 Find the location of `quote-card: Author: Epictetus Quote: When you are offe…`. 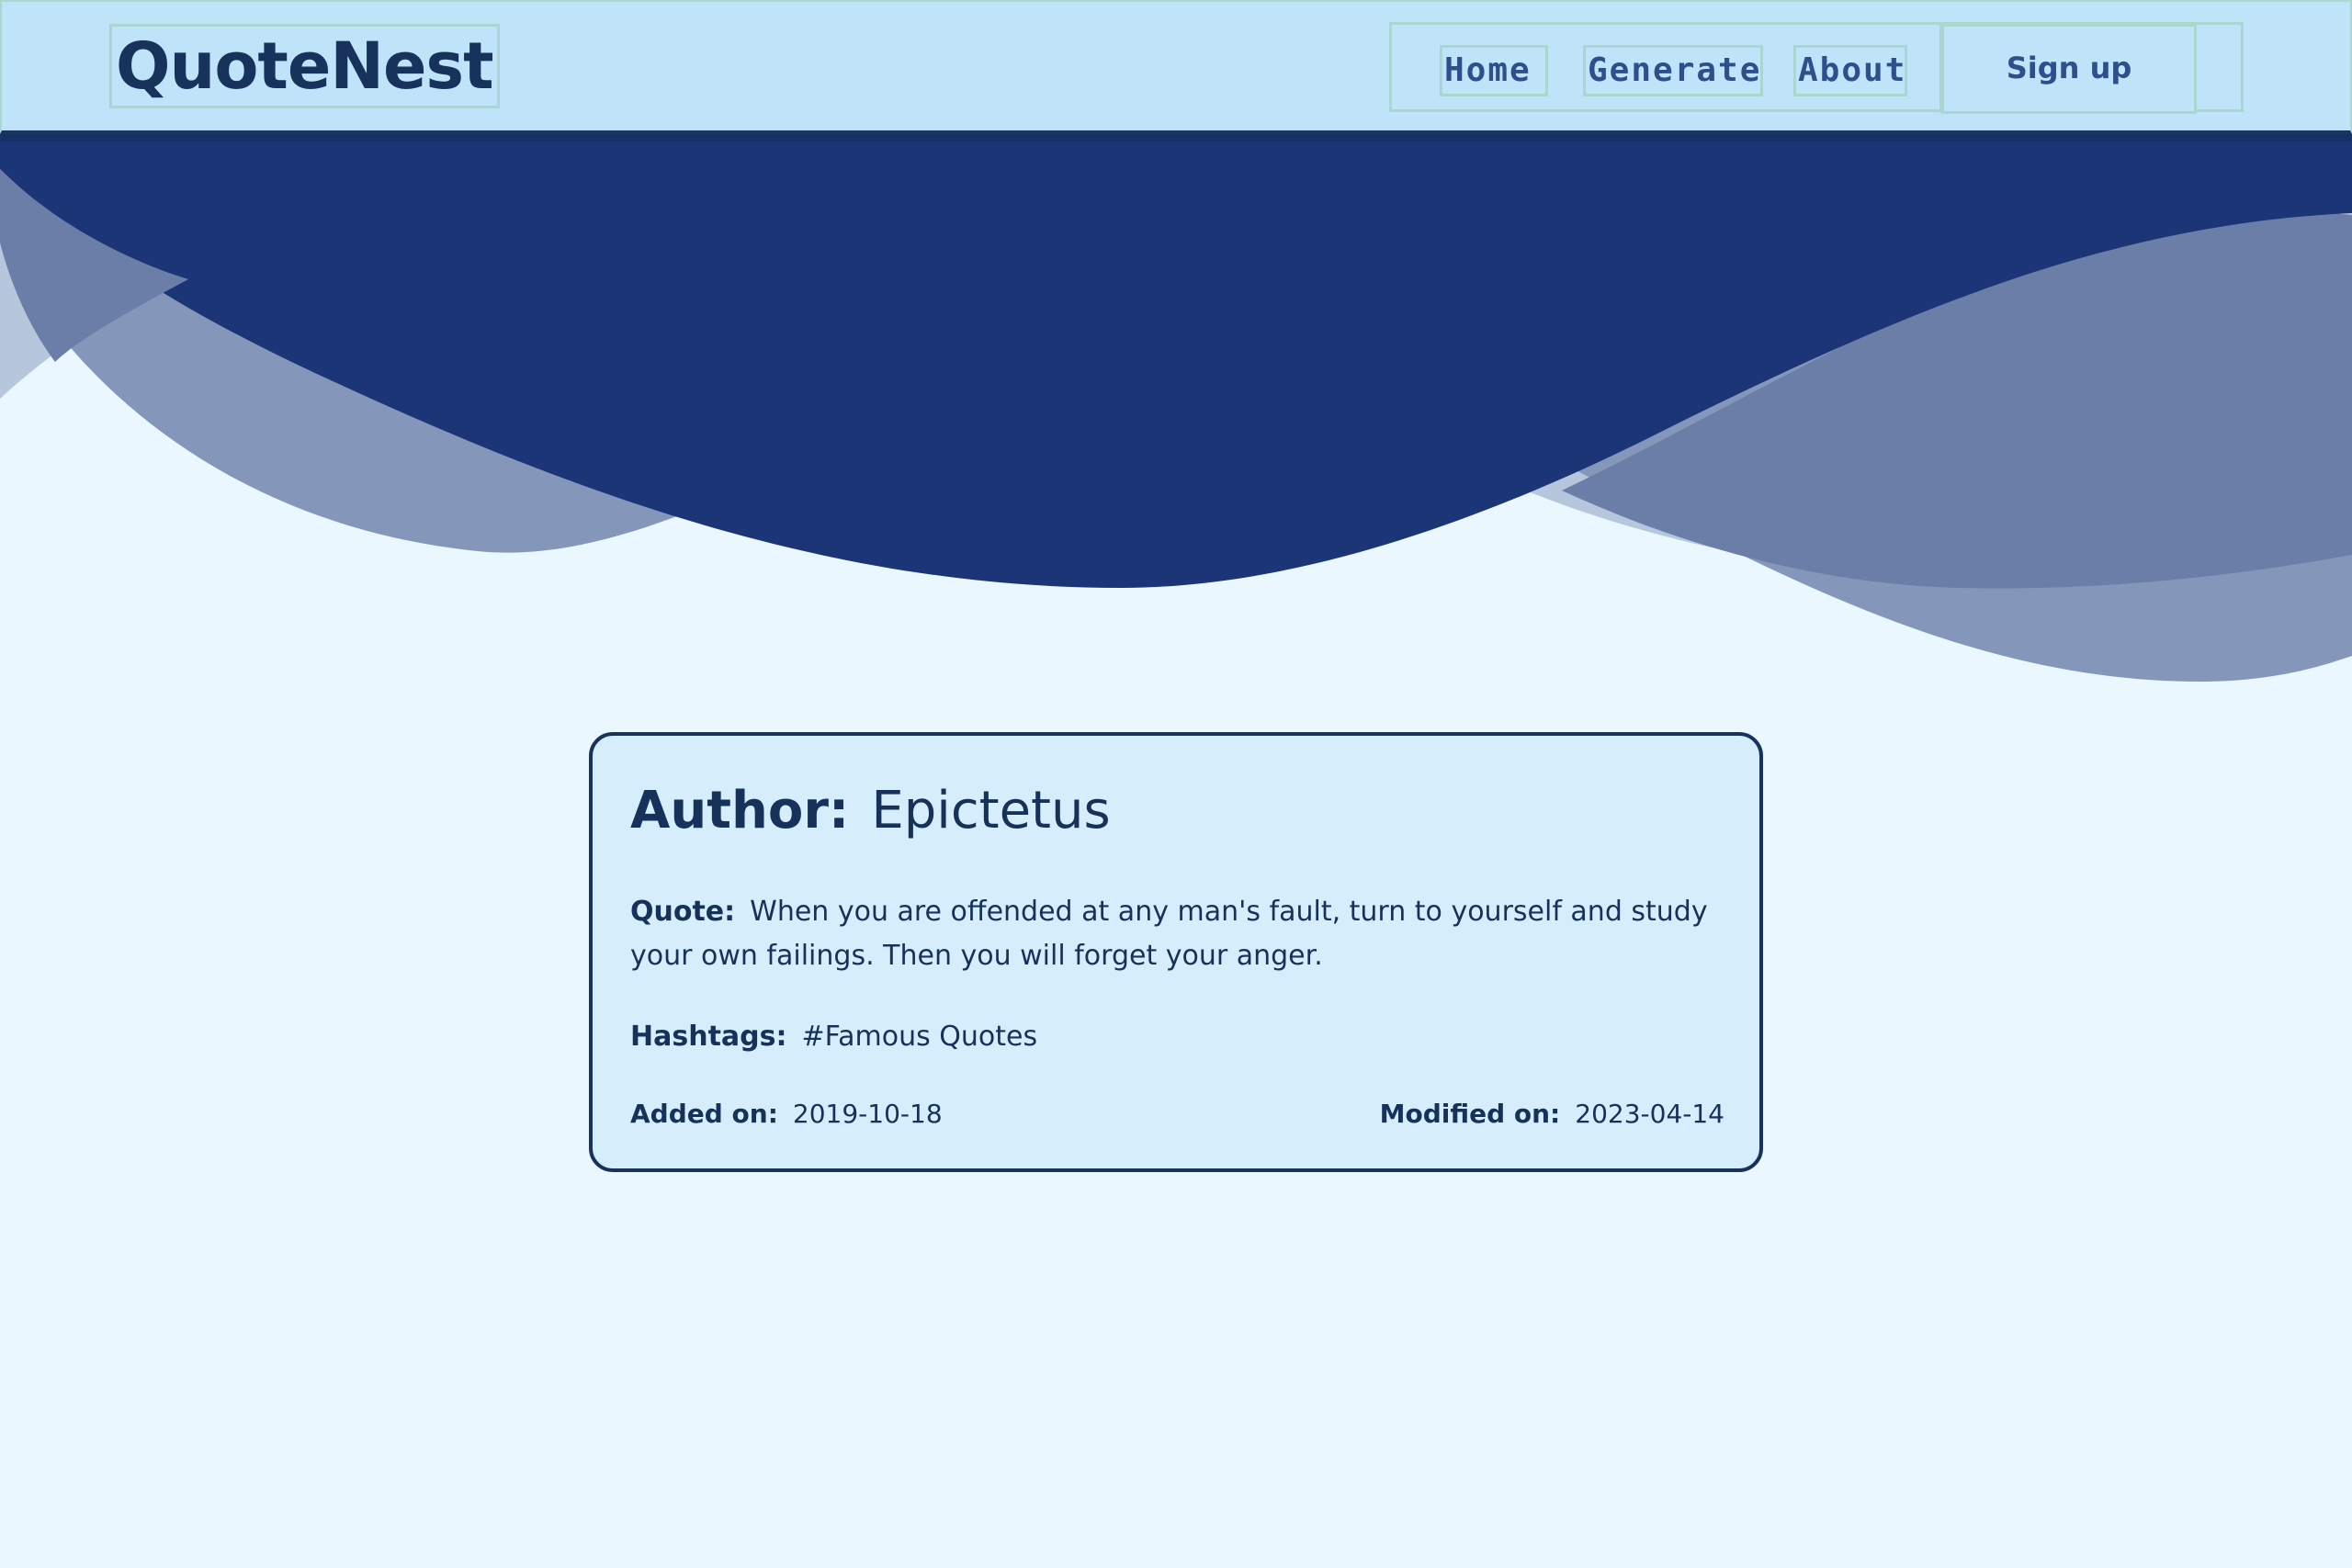

quote-card: Author: Epictetus Quote: When you are offe… is located at coordinates (1176, 952).